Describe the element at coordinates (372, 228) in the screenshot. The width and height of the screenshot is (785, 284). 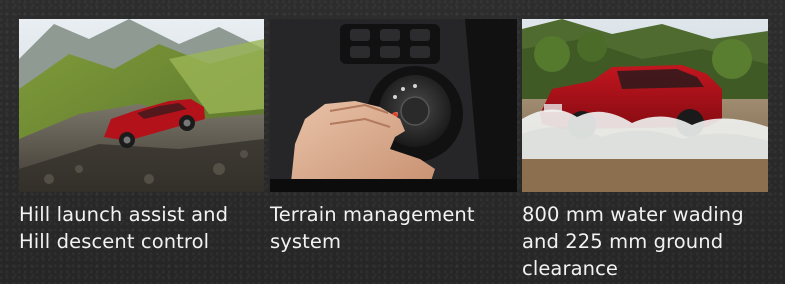
I see `feature-caption: Terrain management system` at that location.